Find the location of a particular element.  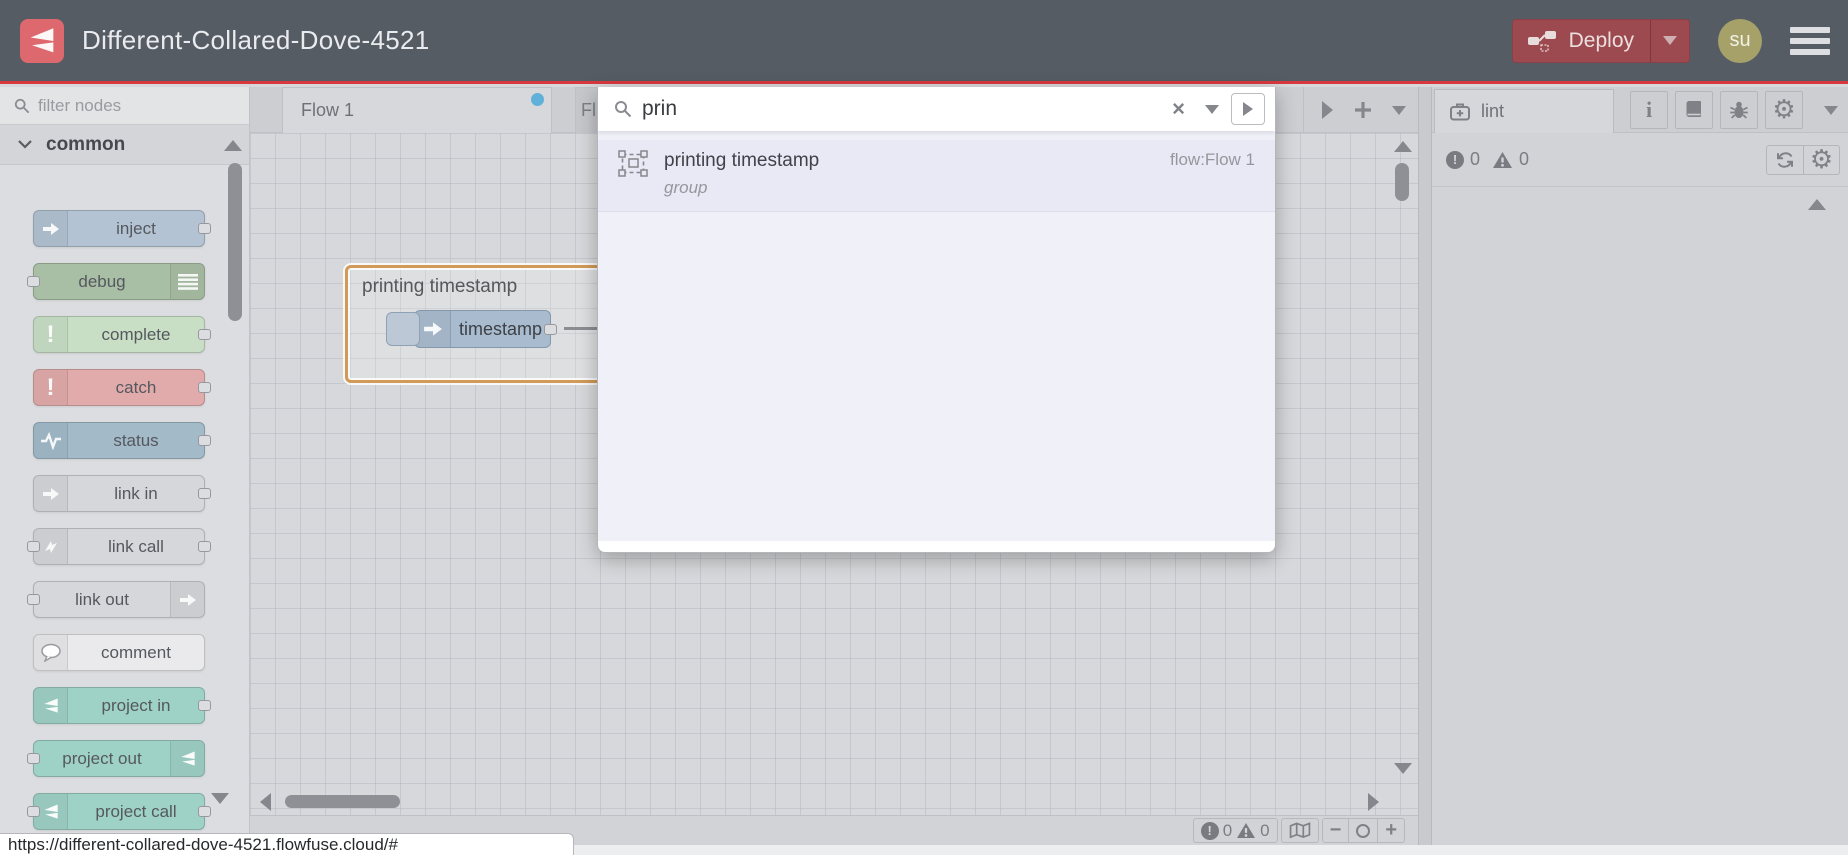

palette-scroll-down-icon is located at coordinates (220, 798).